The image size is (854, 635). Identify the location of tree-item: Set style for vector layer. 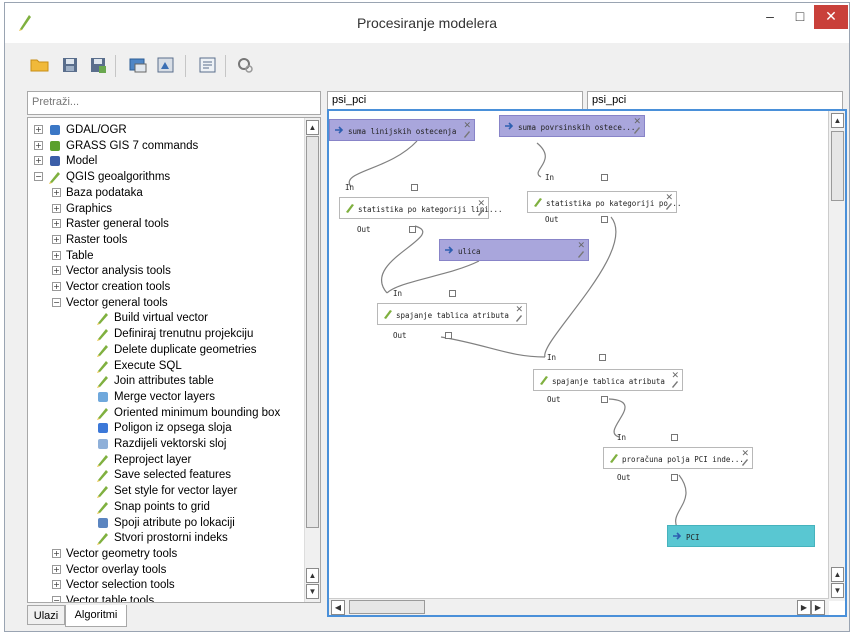
(167, 491).